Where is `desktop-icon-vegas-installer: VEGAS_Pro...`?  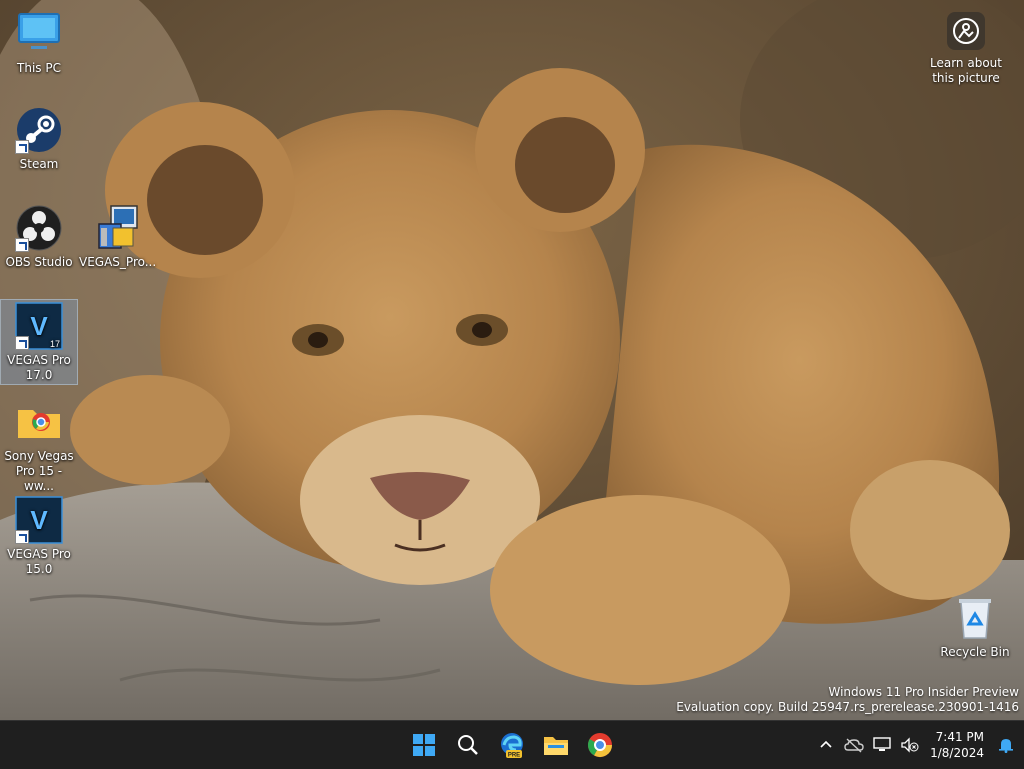 desktop-icon-vegas-installer: VEGAS_Pro... is located at coordinates (118, 237).